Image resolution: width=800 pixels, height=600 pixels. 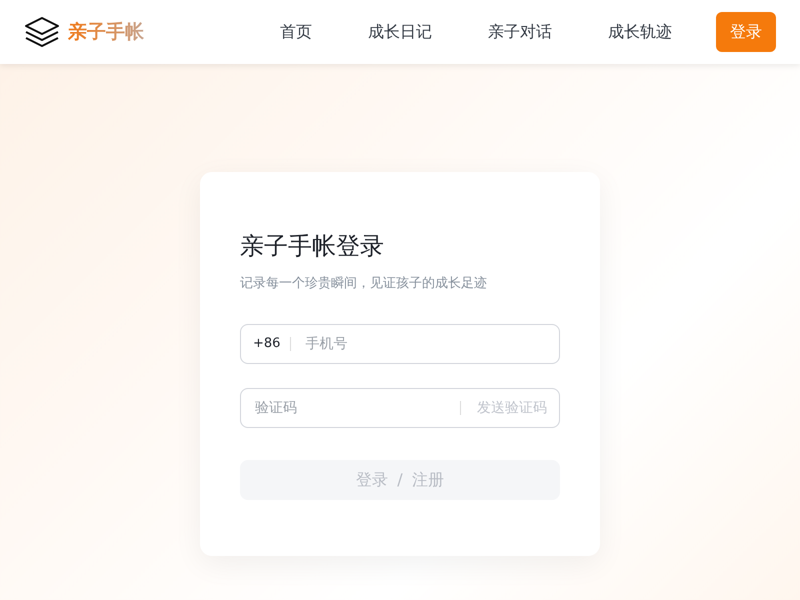 What do you see at coordinates (400, 32) in the screenshot?
I see `nav-link: 成长日记` at bounding box center [400, 32].